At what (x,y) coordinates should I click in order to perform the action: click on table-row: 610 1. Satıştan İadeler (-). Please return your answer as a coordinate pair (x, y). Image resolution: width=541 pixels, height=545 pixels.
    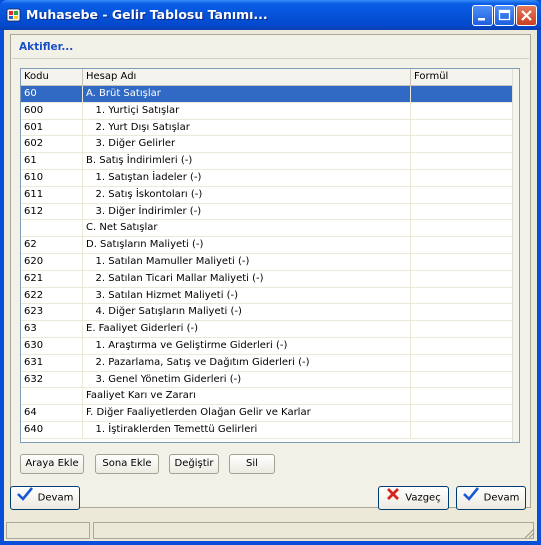
    Looking at the image, I should click on (267, 178).